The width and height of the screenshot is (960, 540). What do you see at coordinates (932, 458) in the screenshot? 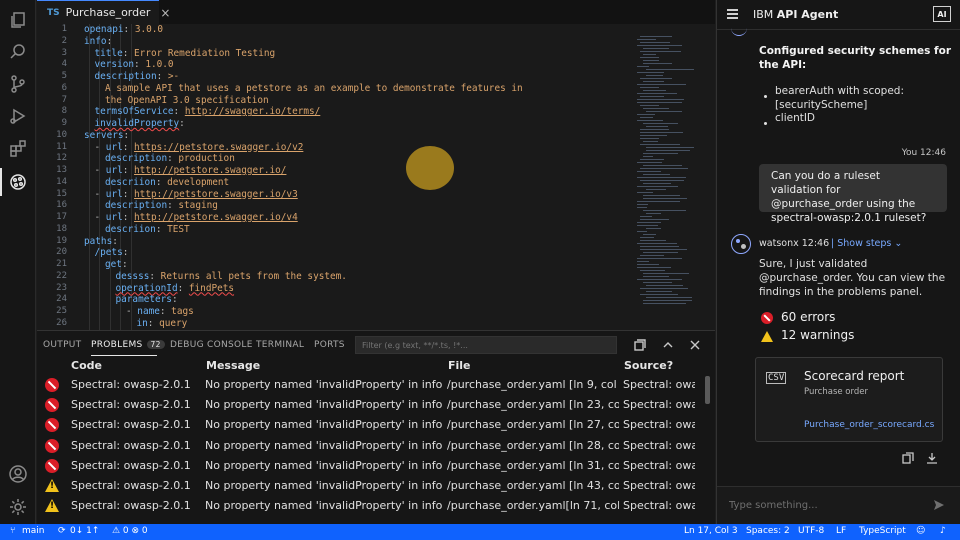
I see `download-icon` at bounding box center [932, 458].